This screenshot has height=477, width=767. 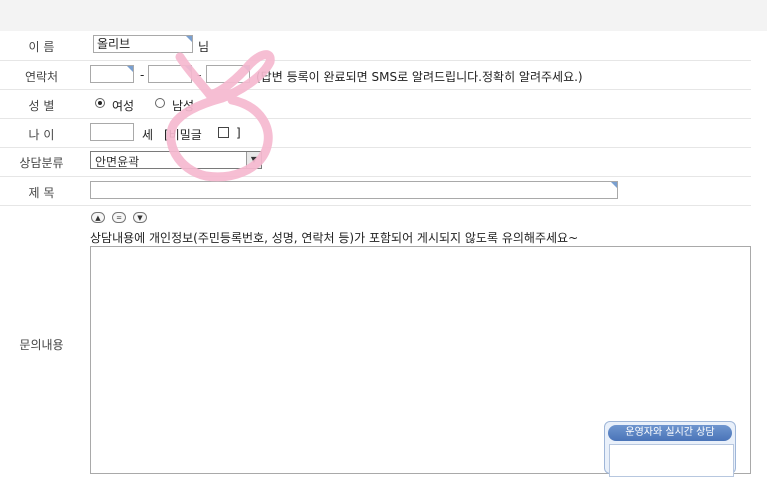 I want to click on secret-post-close: ], so click(x=238, y=133).